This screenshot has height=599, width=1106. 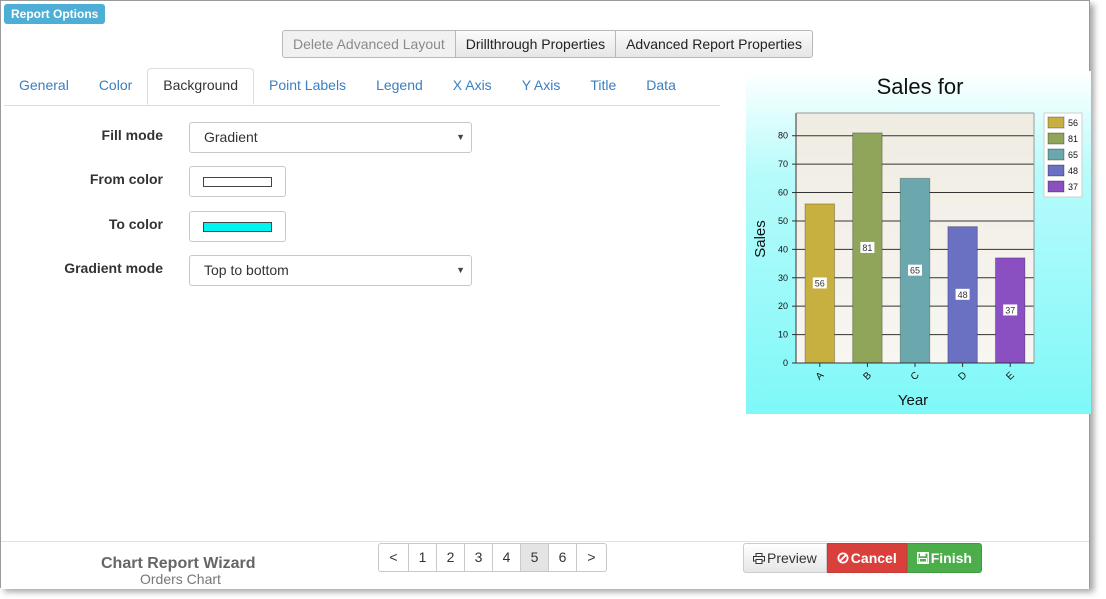 I want to click on cancel-button: Cancel, so click(x=866, y=558).